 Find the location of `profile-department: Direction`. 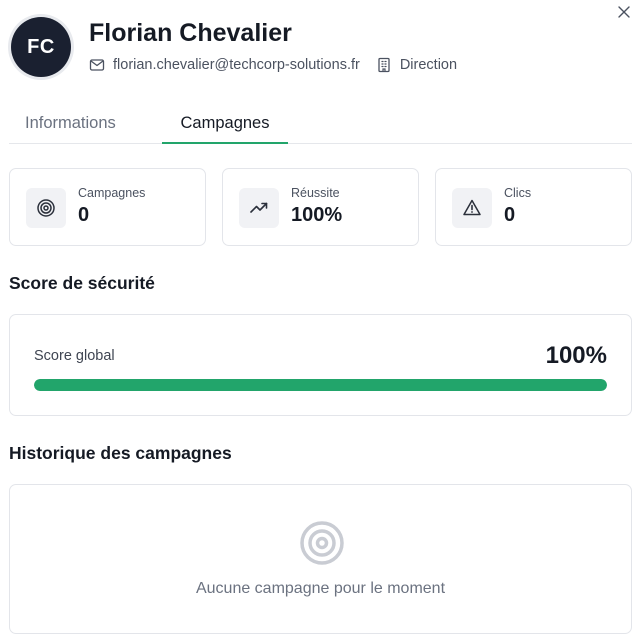

profile-department: Direction is located at coordinates (416, 65).